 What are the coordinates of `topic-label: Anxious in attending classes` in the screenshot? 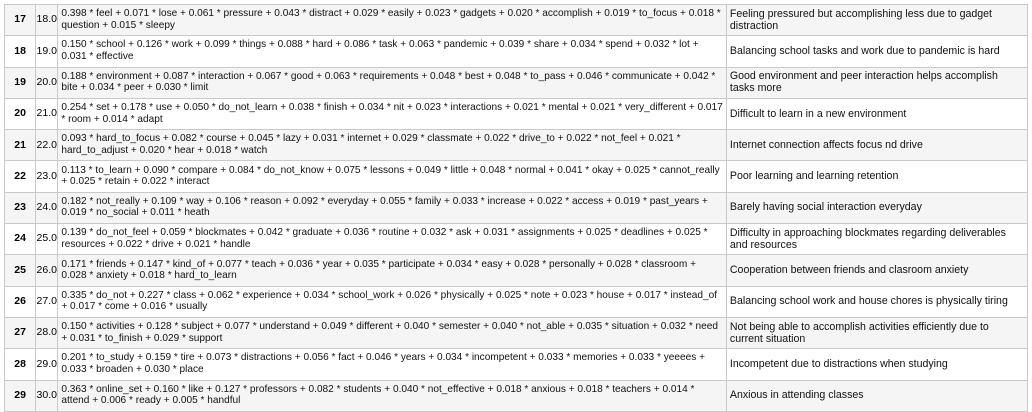 It's located at (877, 395).